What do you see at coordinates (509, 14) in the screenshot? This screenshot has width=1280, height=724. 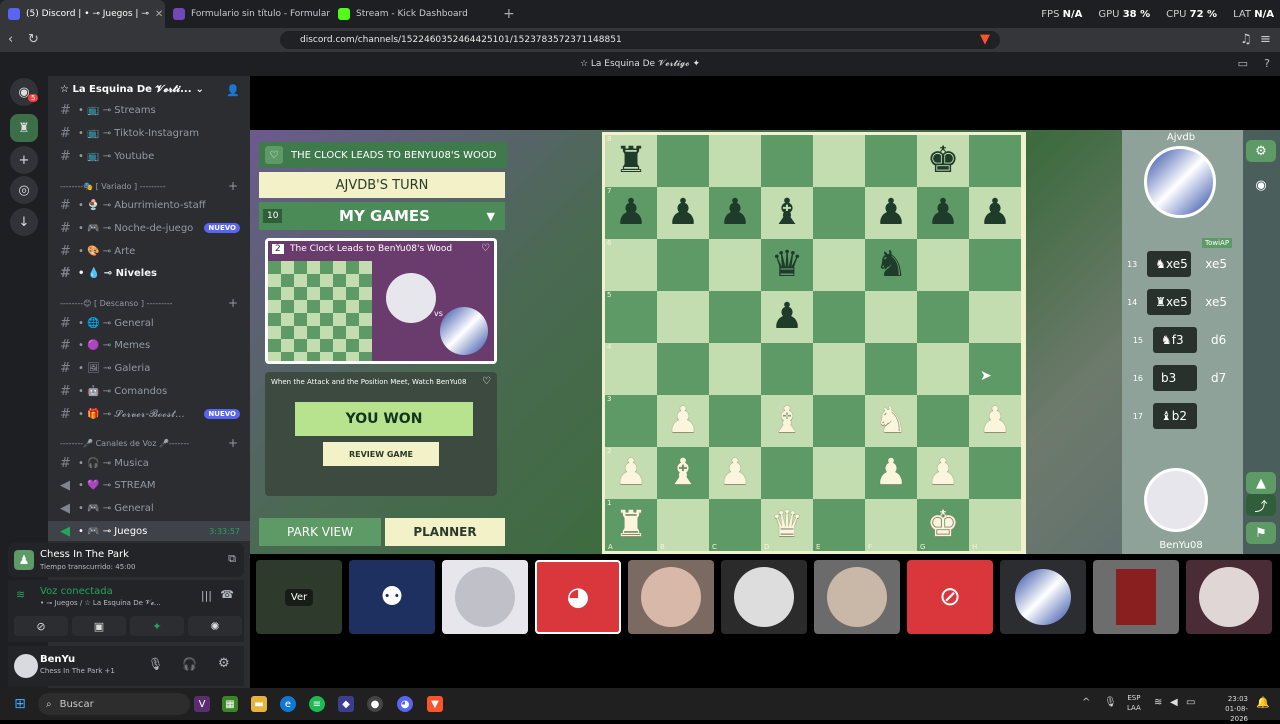 I see `new-tab-button: +` at bounding box center [509, 14].